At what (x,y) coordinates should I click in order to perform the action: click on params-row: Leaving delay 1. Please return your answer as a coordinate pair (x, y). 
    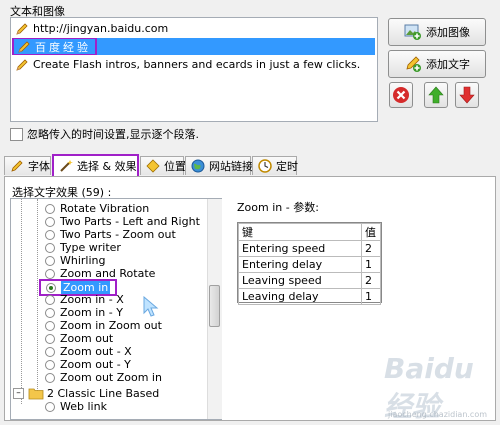
    Looking at the image, I should click on (309, 296).